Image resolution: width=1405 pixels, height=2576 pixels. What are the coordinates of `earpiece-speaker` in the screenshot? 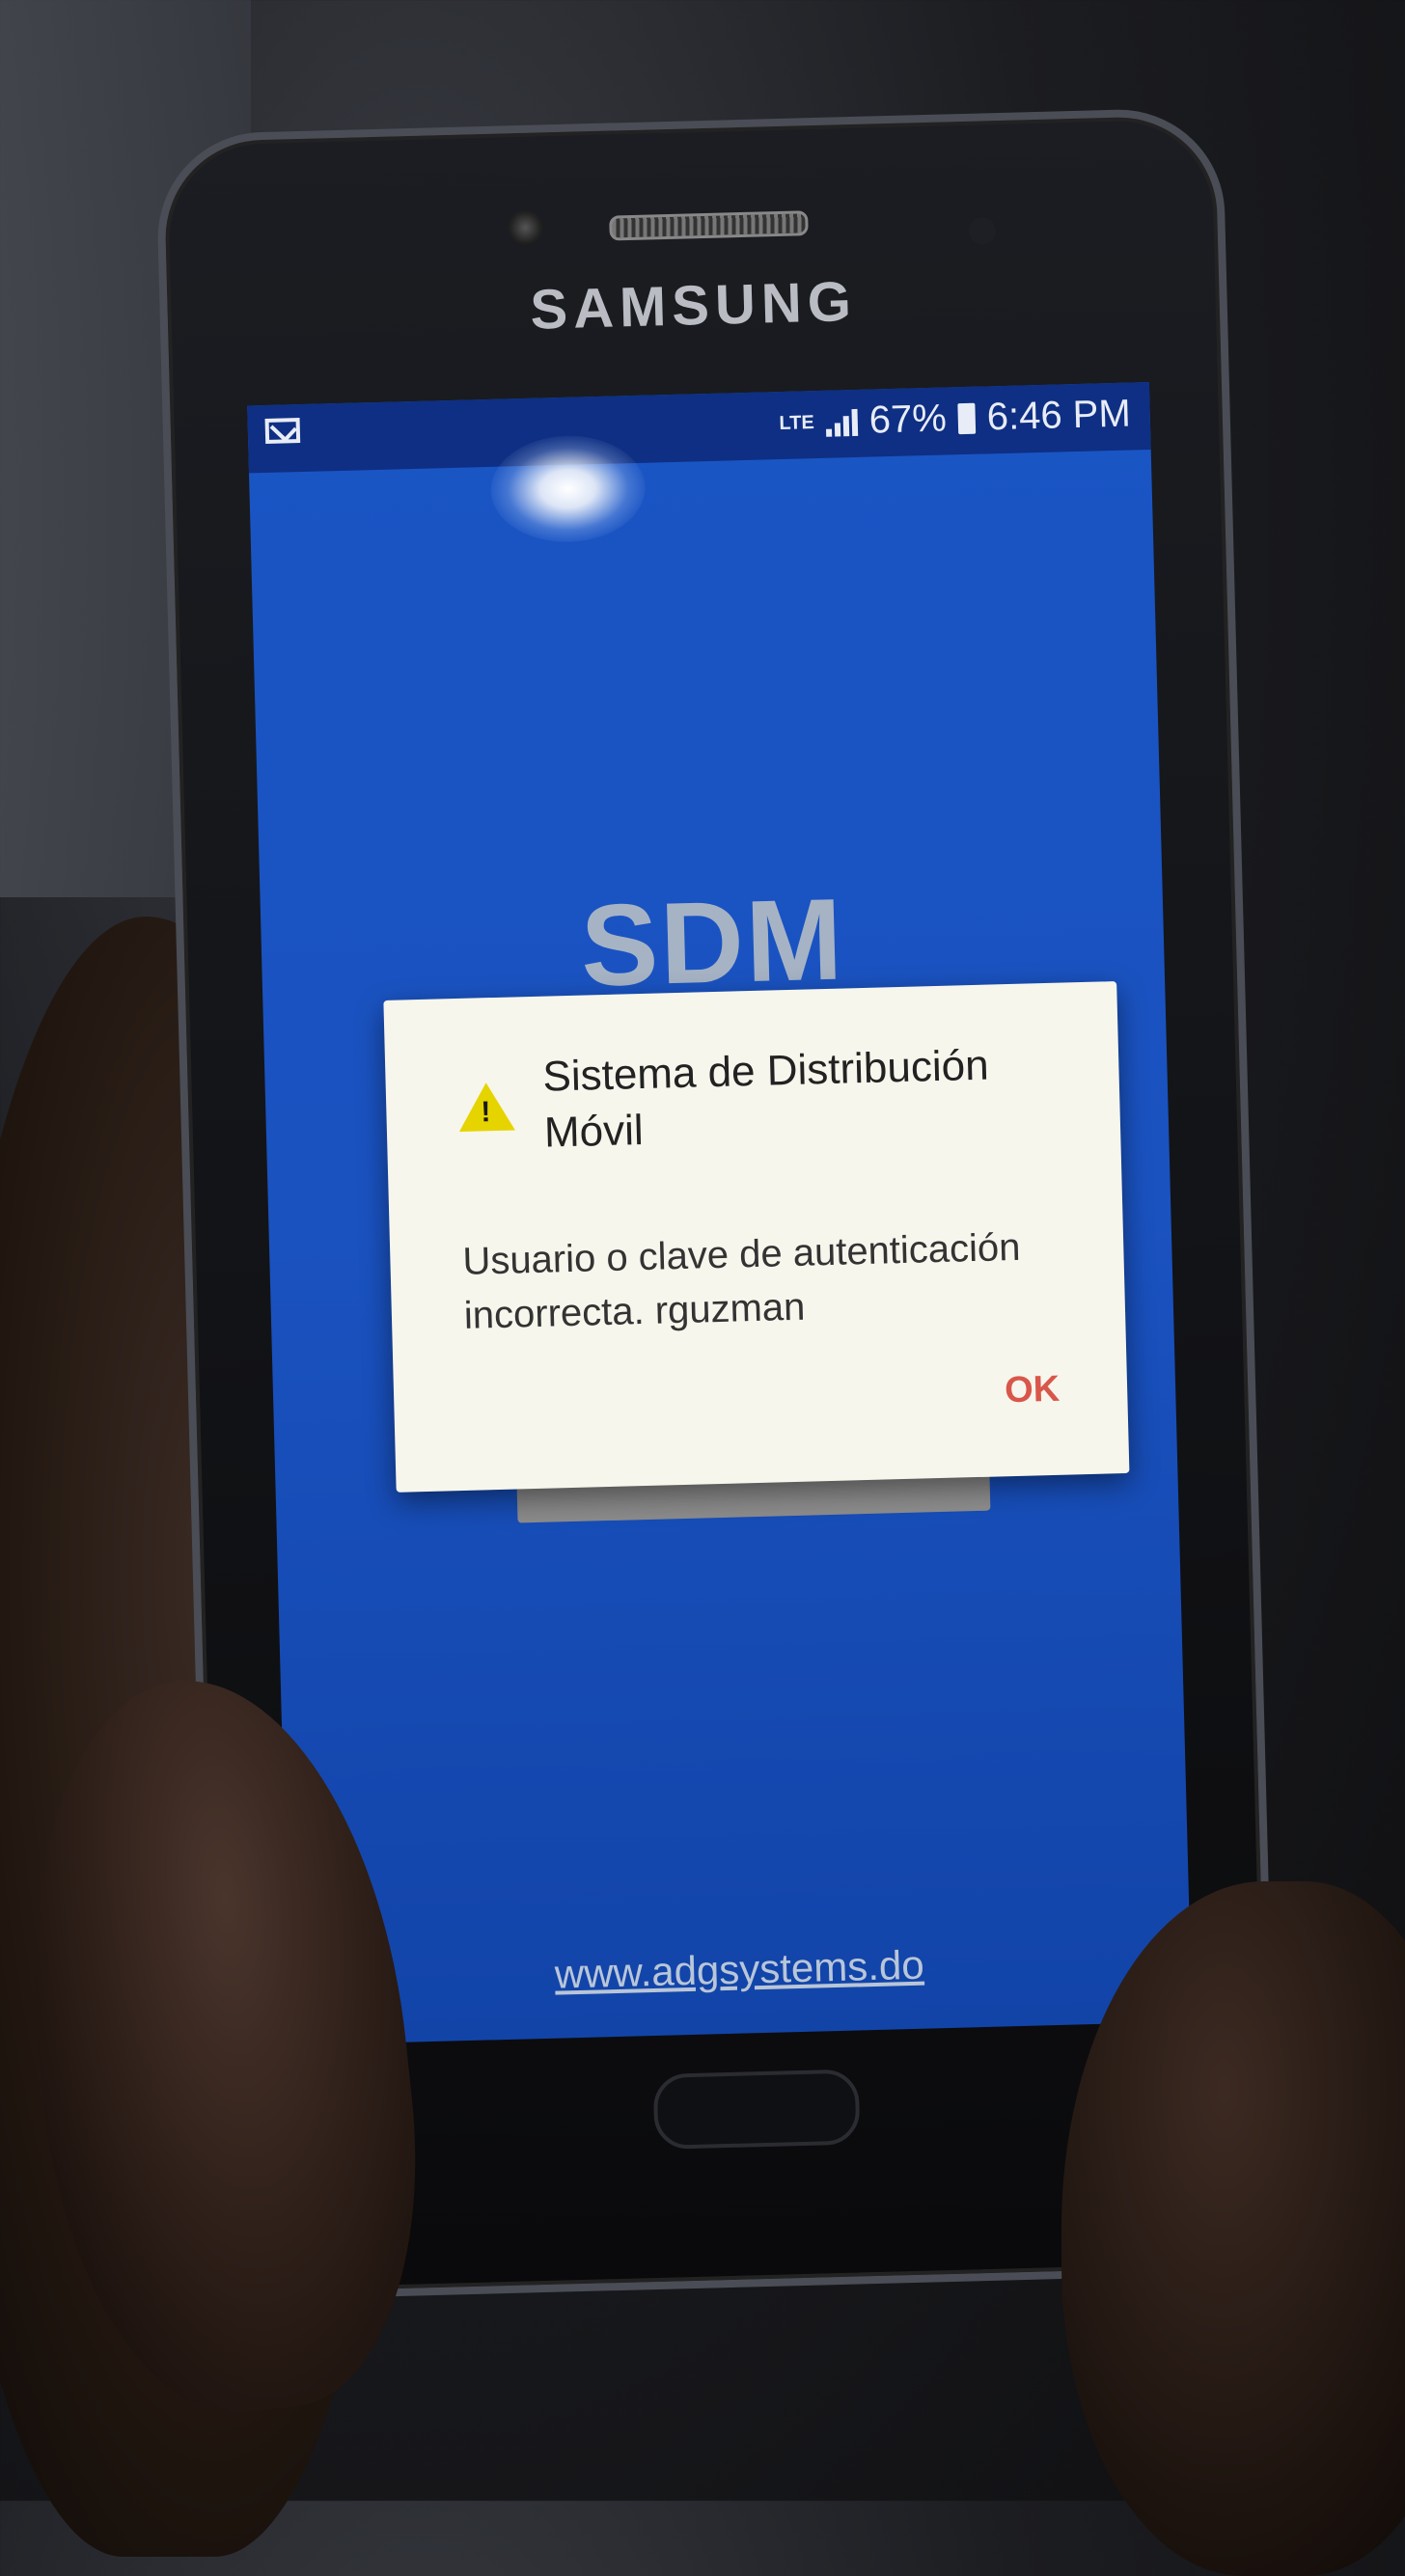 It's located at (709, 225).